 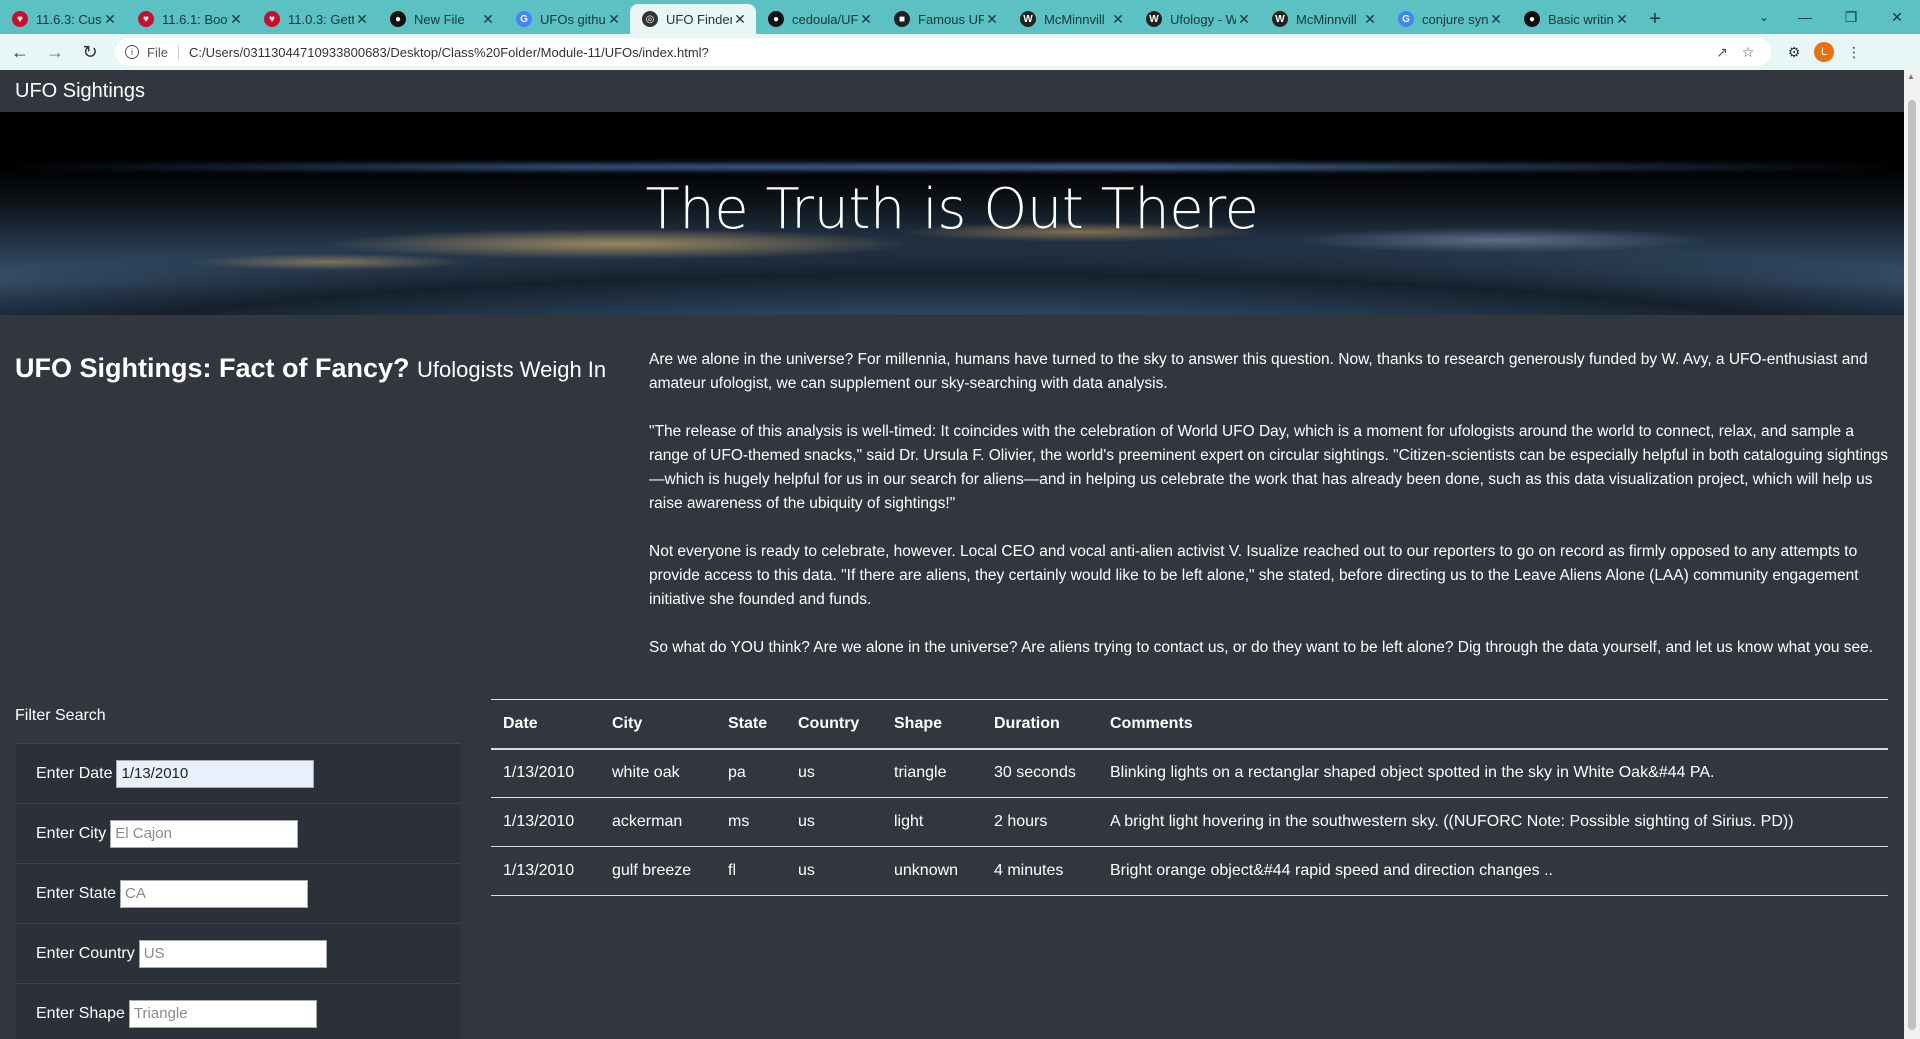 I want to click on new-tab-button: +, so click(x=1655, y=19).